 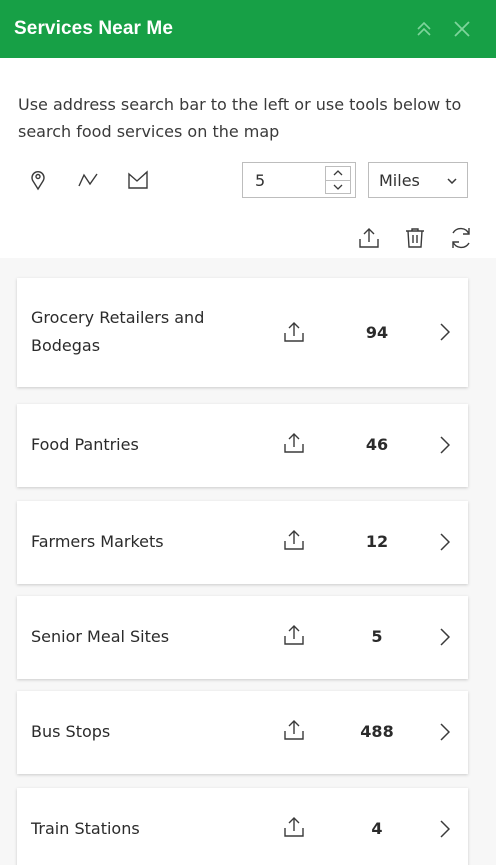 What do you see at coordinates (338, 186) in the screenshot?
I see `stepper-down-button` at bounding box center [338, 186].